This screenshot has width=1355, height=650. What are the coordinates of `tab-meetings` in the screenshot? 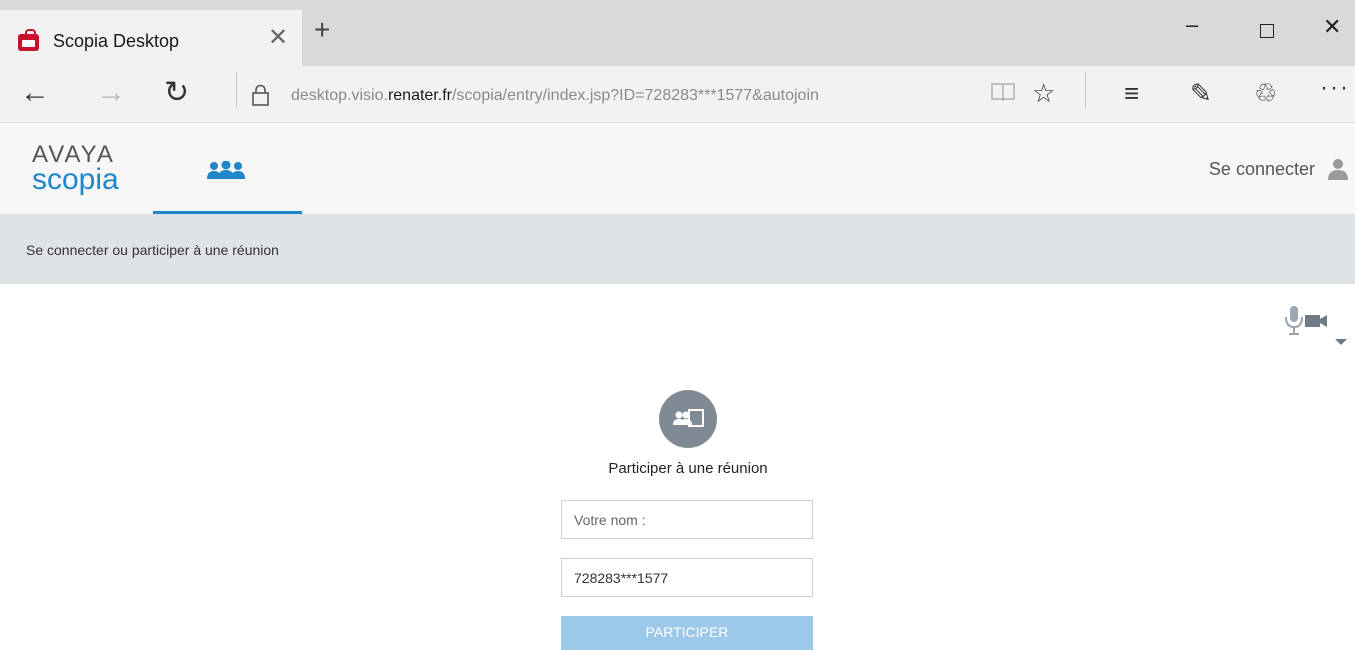 It's located at (227, 168).